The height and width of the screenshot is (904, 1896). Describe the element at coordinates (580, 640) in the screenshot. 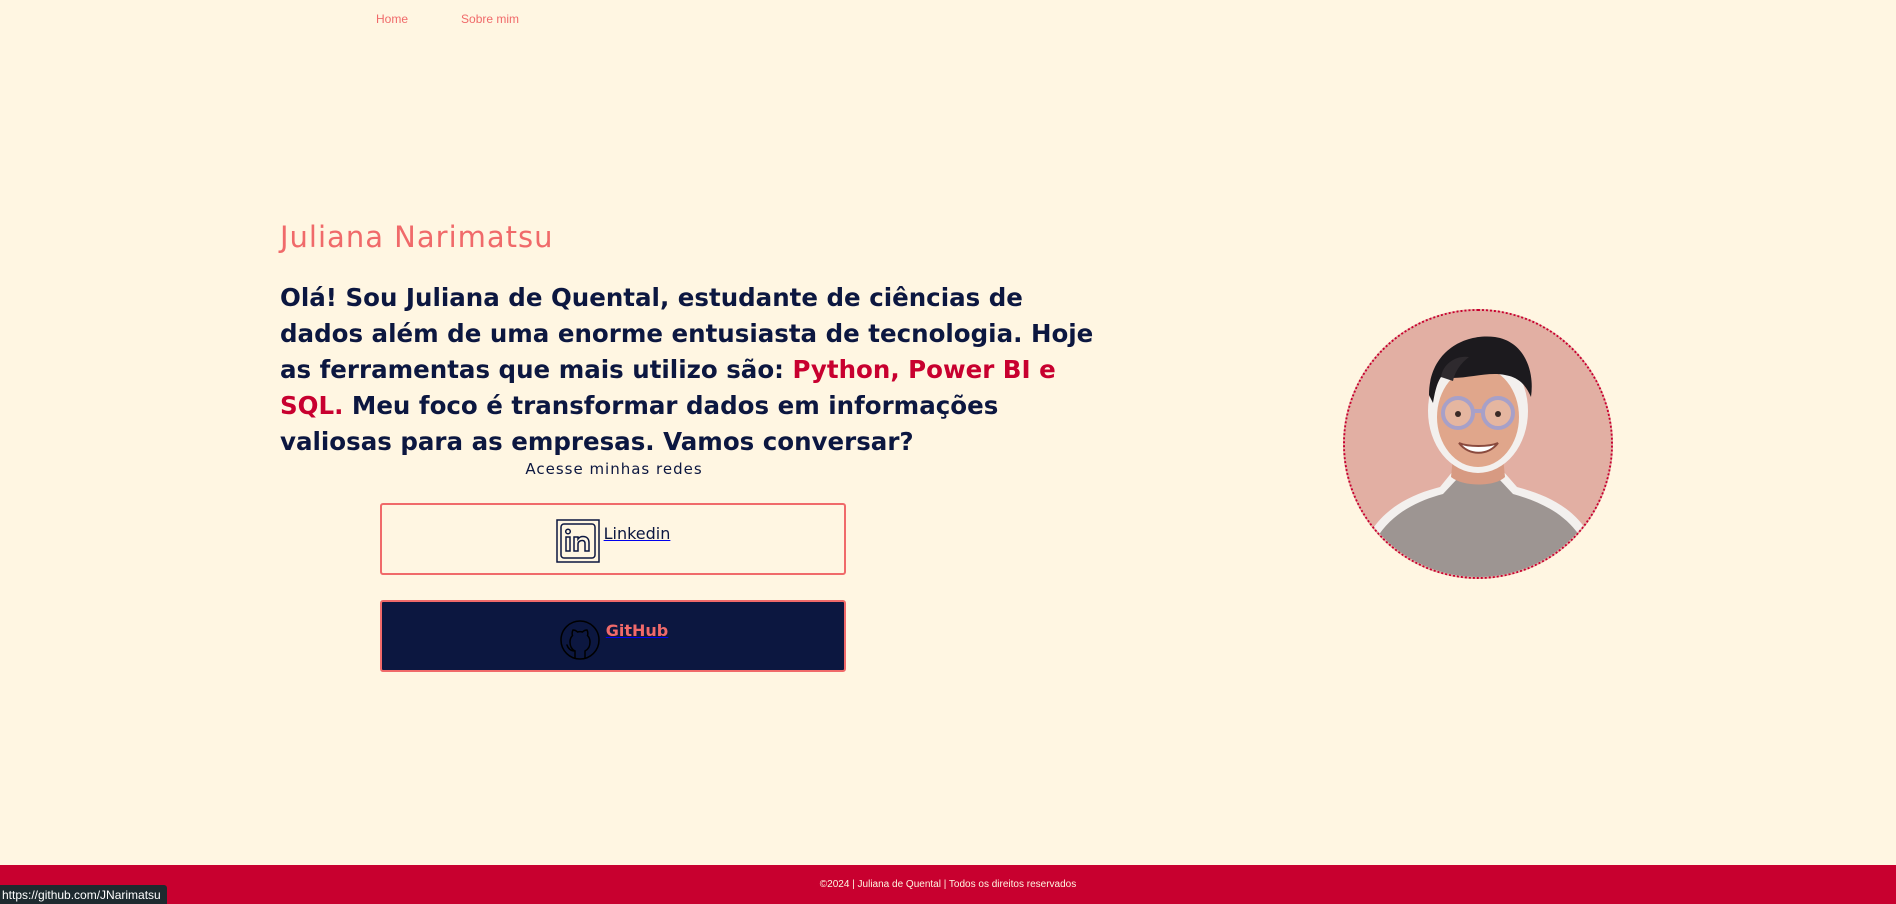

I see `github-icon` at that location.